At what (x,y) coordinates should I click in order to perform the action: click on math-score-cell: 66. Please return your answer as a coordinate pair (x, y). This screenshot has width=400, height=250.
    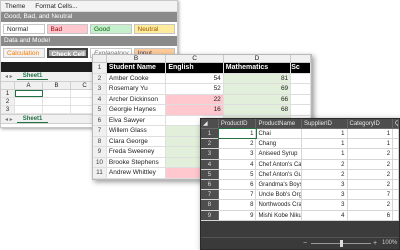
    Looking at the image, I should click on (257, 99).